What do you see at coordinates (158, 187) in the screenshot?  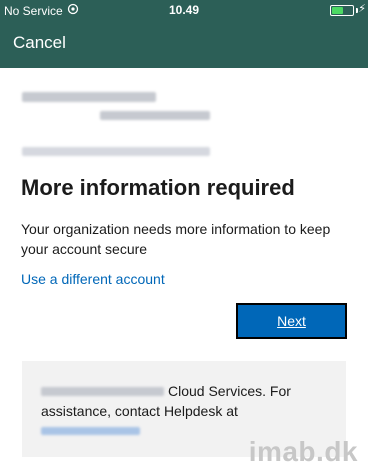 I see `page-title: More information required` at bounding box center [158, 187].